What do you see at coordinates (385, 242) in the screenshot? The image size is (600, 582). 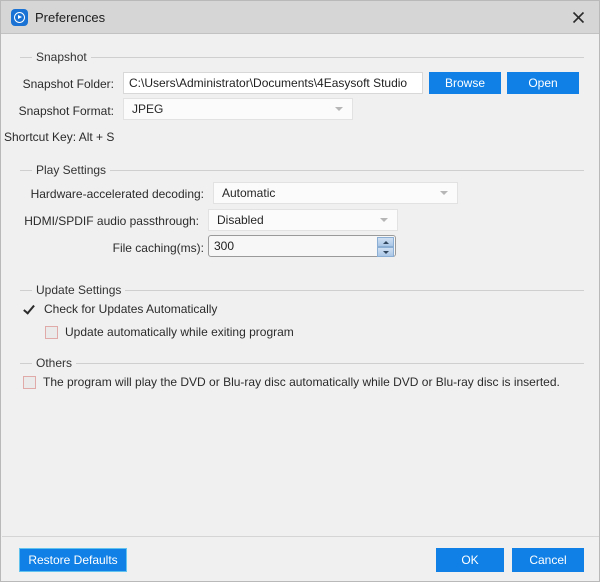 I see `stepper-up-icon` at bounding box center [385, 242].